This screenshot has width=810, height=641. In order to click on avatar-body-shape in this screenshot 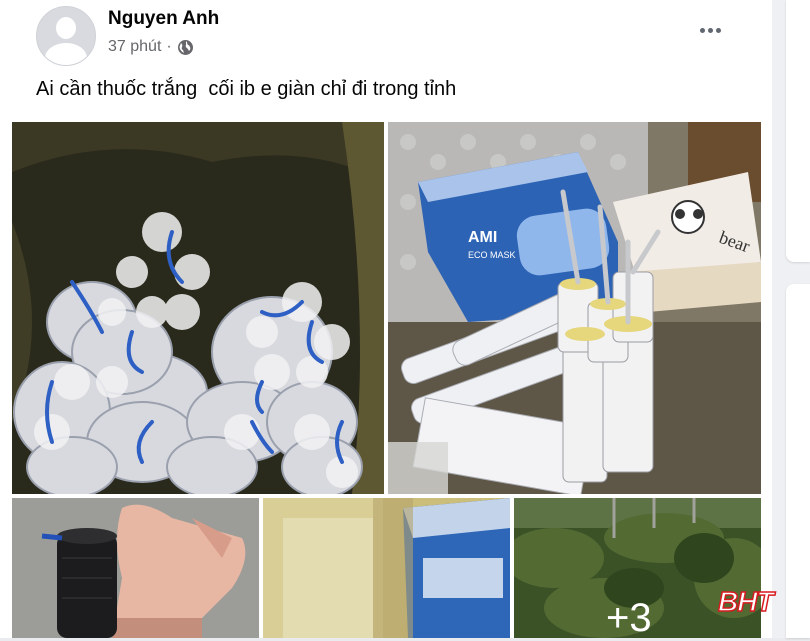, I will do `click(66, 54)`.